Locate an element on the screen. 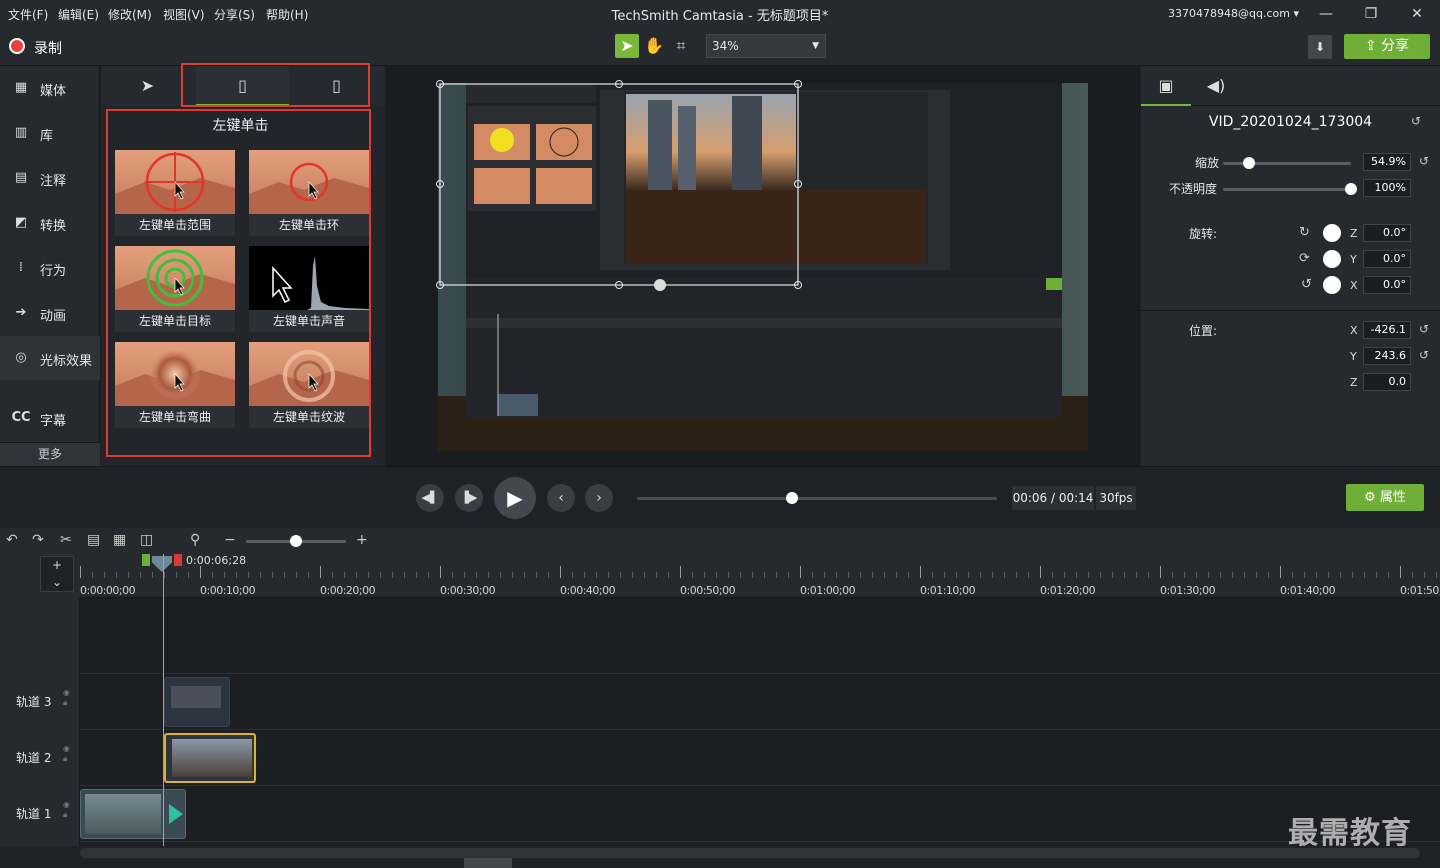  reset-all-button: ↺ is located at coordinates (1416, 121).